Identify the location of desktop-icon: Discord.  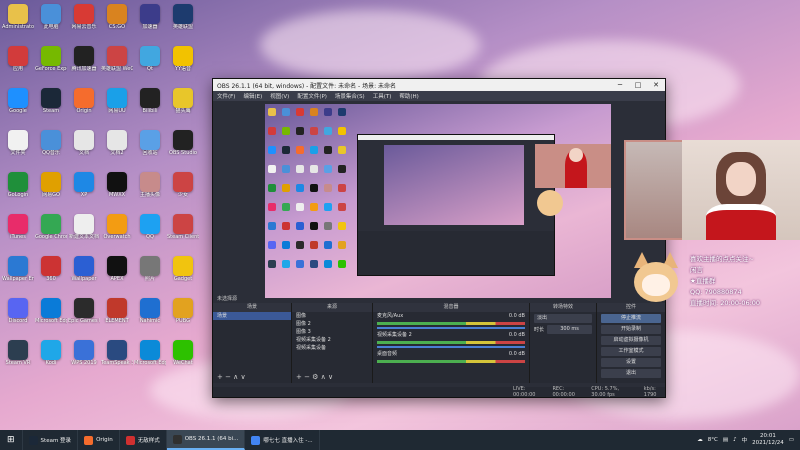
(18, 314).